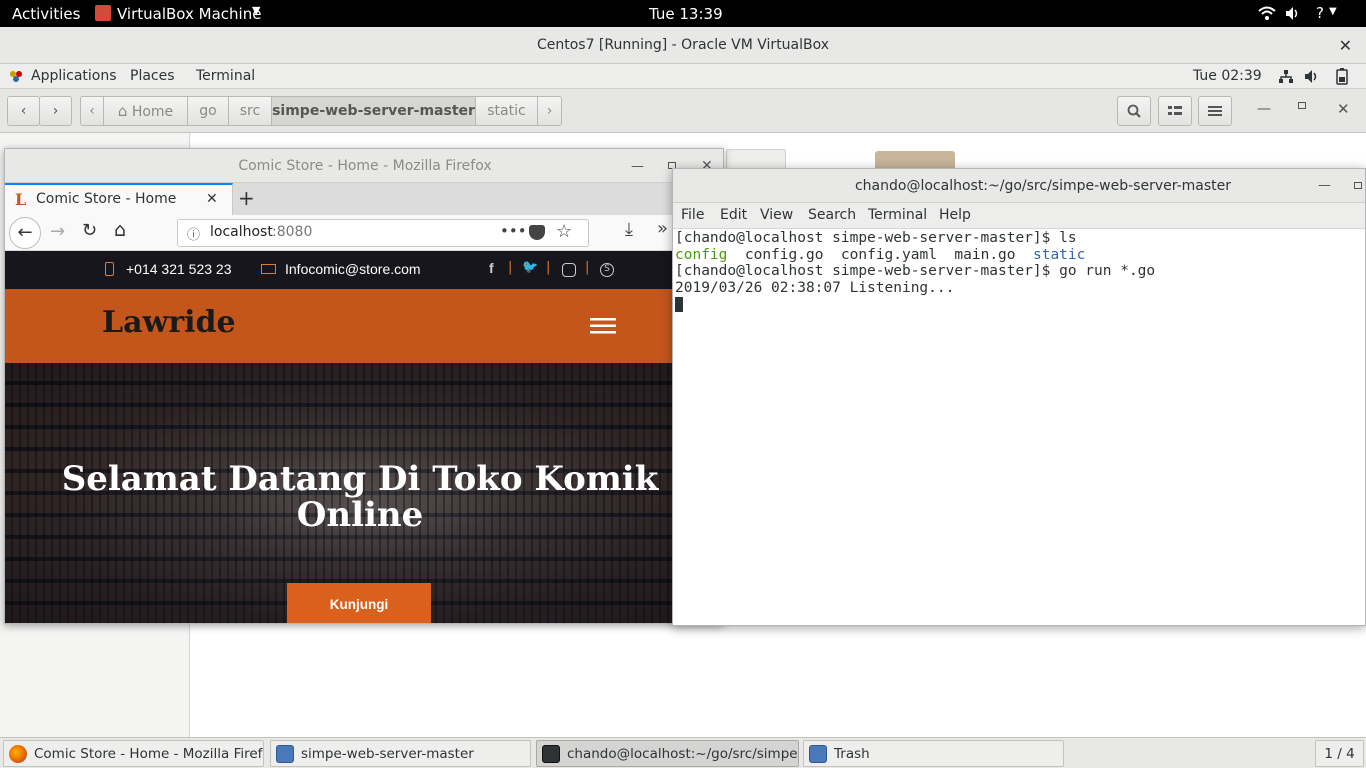 The height and width of the screenshot is (768, 1366). Describe the element at coordinates (701, 254) in the screenshot. I see `ls-dir-config: config` at that location.